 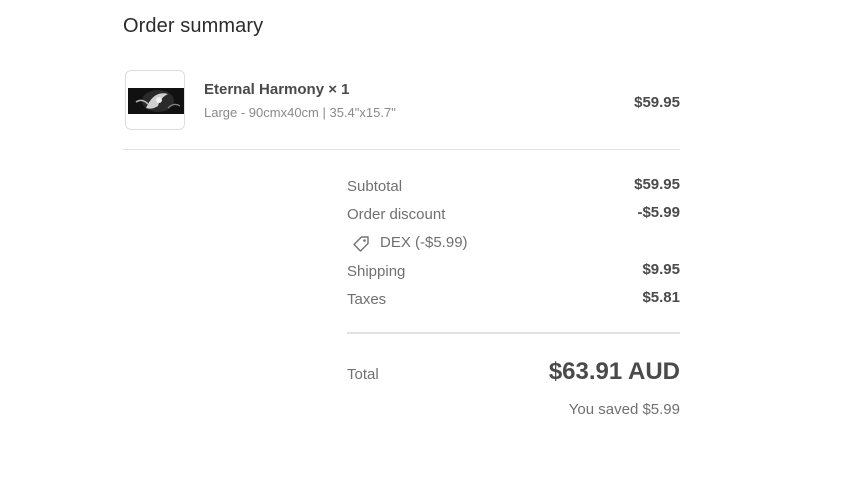 I want to click on savings-text: You saved $5.99, so click(x=624, y=409).